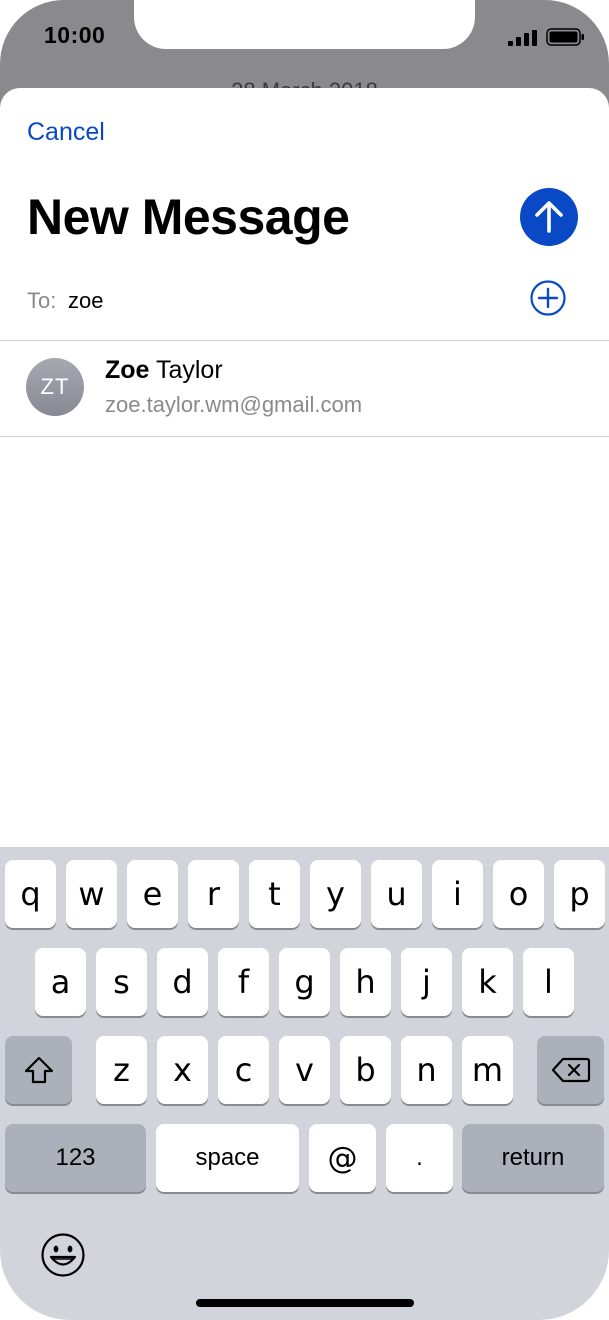 This screenshot has width=609, height=1320. What do you see at coordinates (304, 388) in the screenshot?
I see `contact-suggestion: ZT Zoe Taylor zoe.taylor.wm@gmail.com` at bounding box center [304, 388].